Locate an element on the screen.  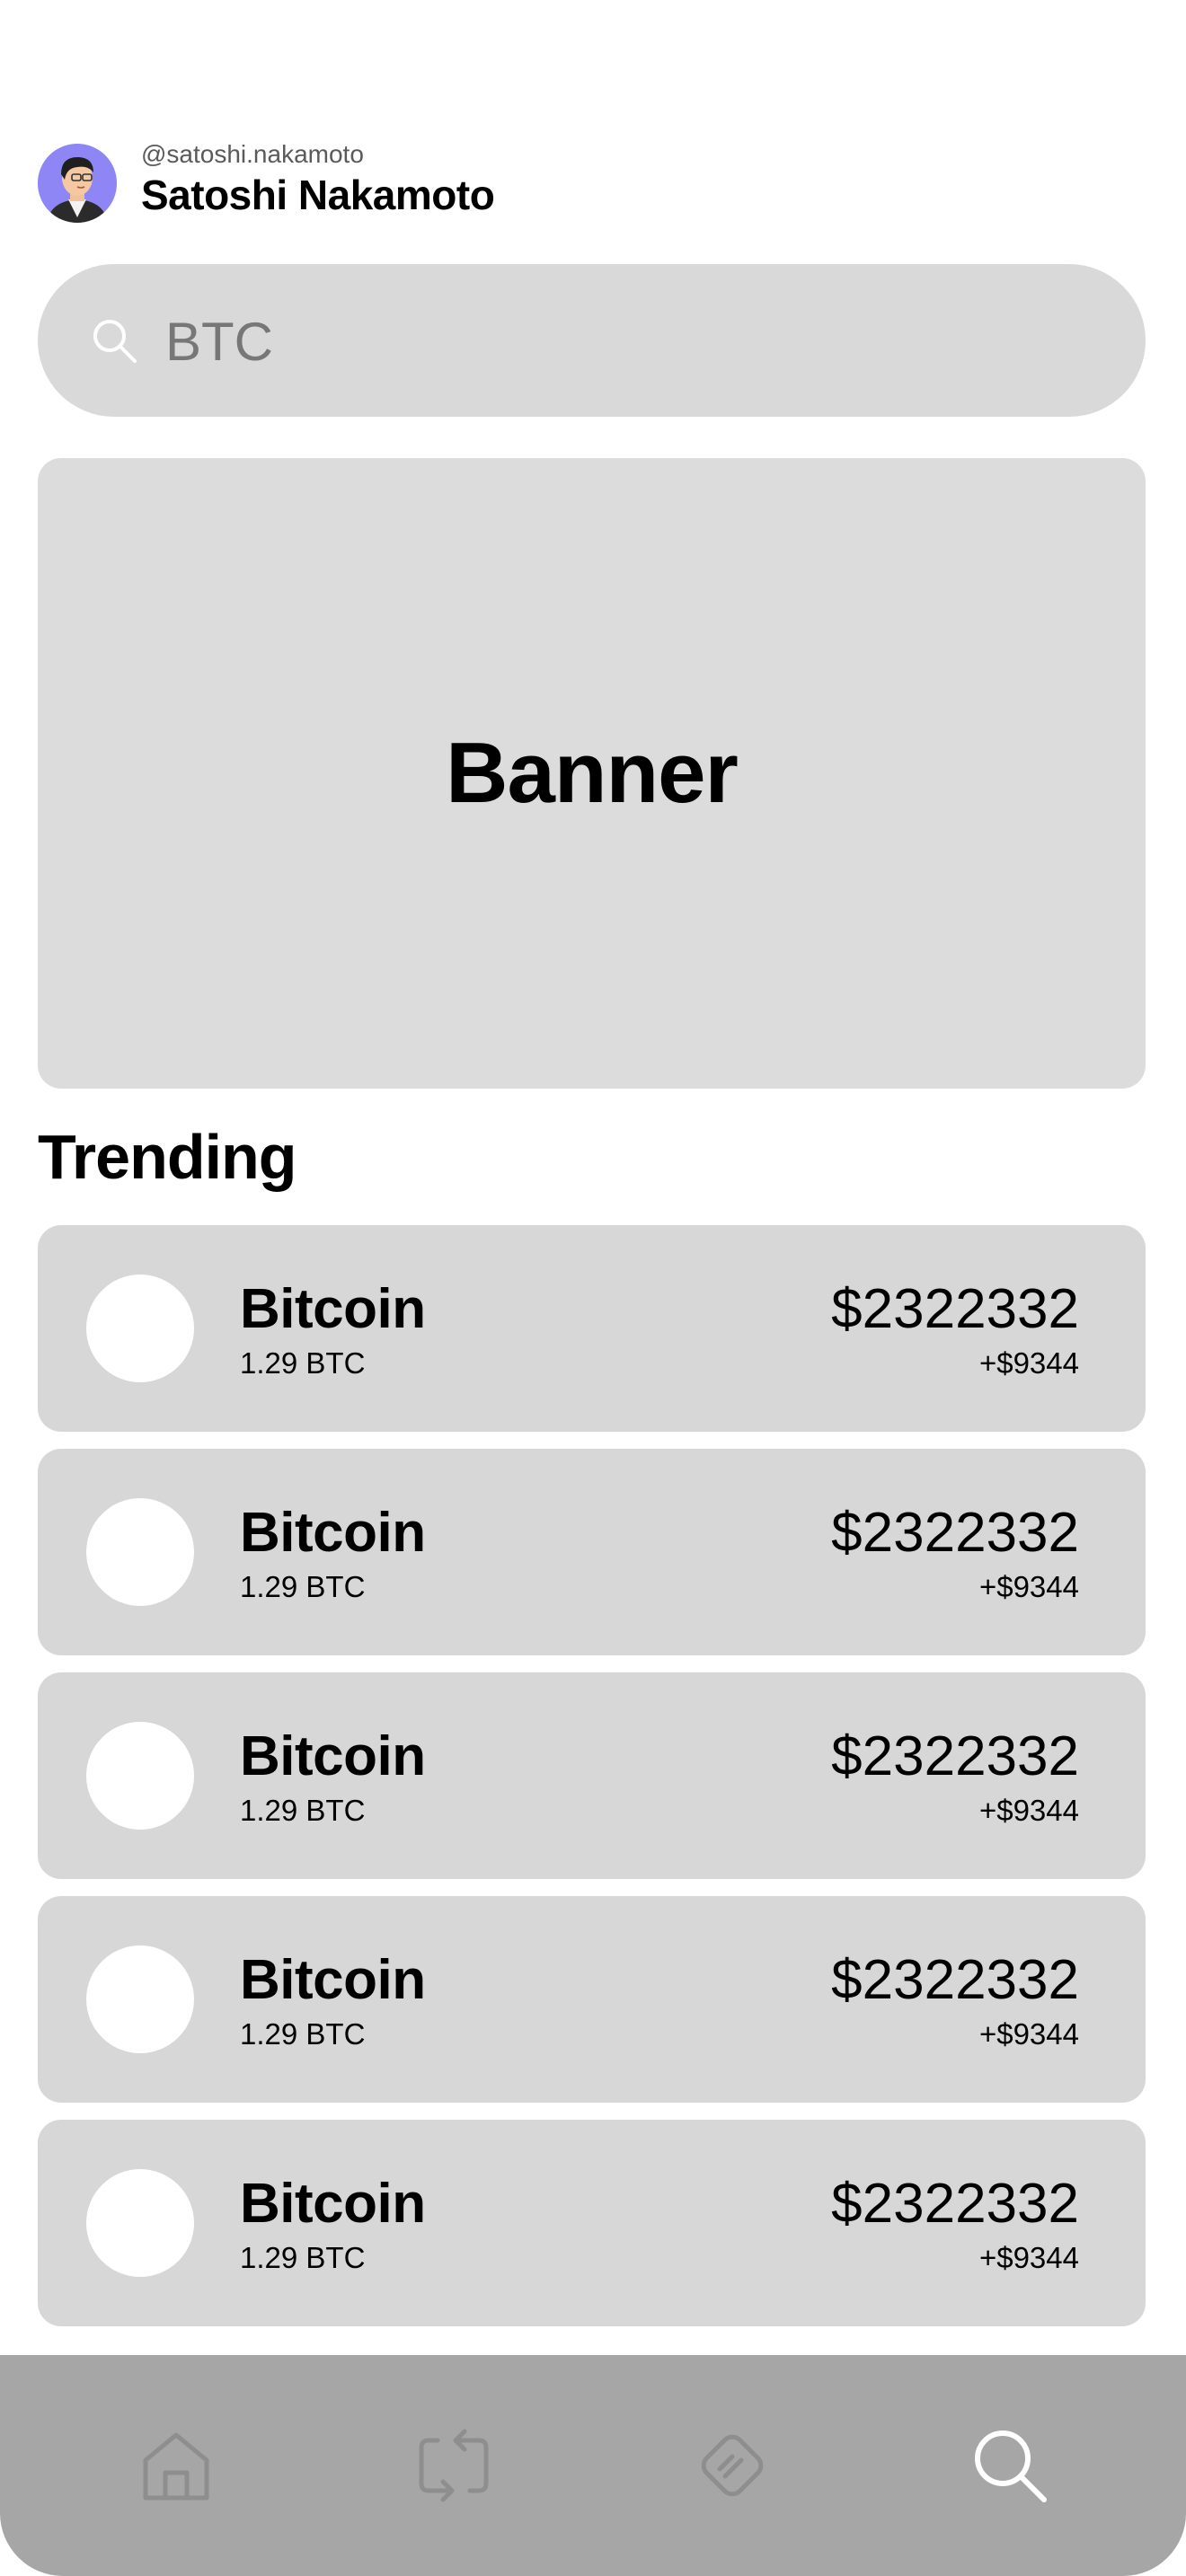
nav-home-button is located at coordinates (176, 2465).